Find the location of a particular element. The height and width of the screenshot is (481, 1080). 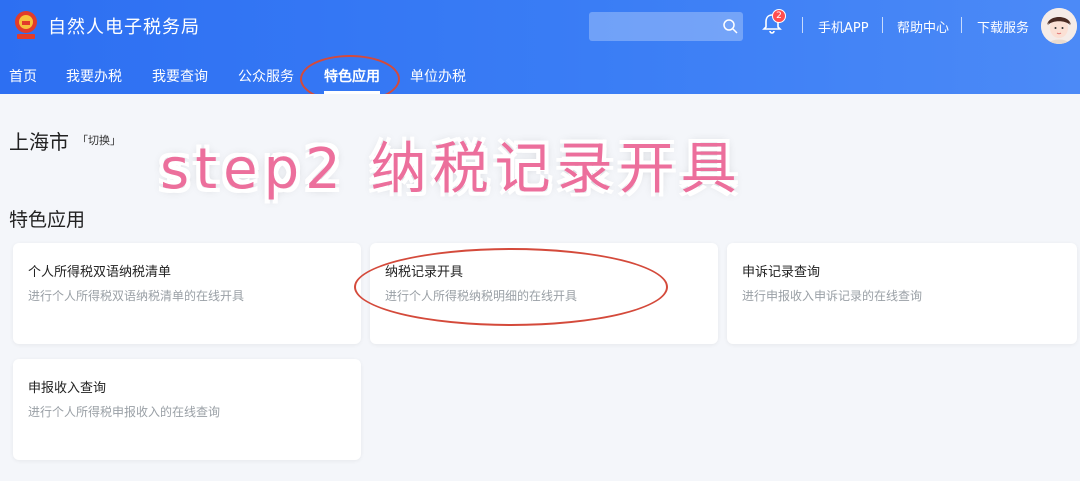

card-desc: 进行个人所得税申报收入的在线查询 is located at coordinates (124, 412).